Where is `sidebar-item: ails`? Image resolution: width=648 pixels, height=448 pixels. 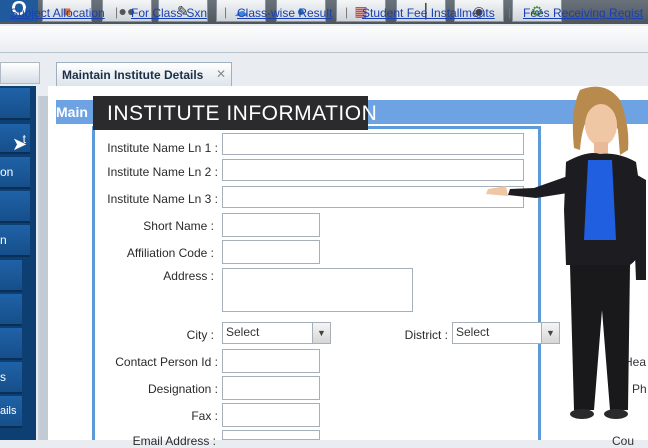 sidebar-item: ails is located at coordinates (11, 412).